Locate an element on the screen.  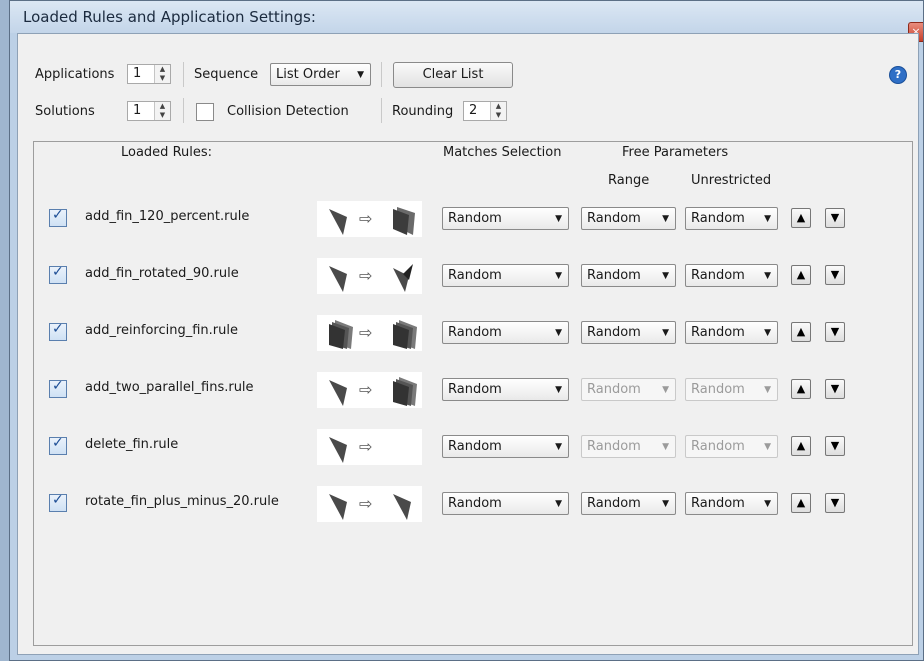
sequence-dropdown: List Order ▼ is located at coordinates (320, 74).